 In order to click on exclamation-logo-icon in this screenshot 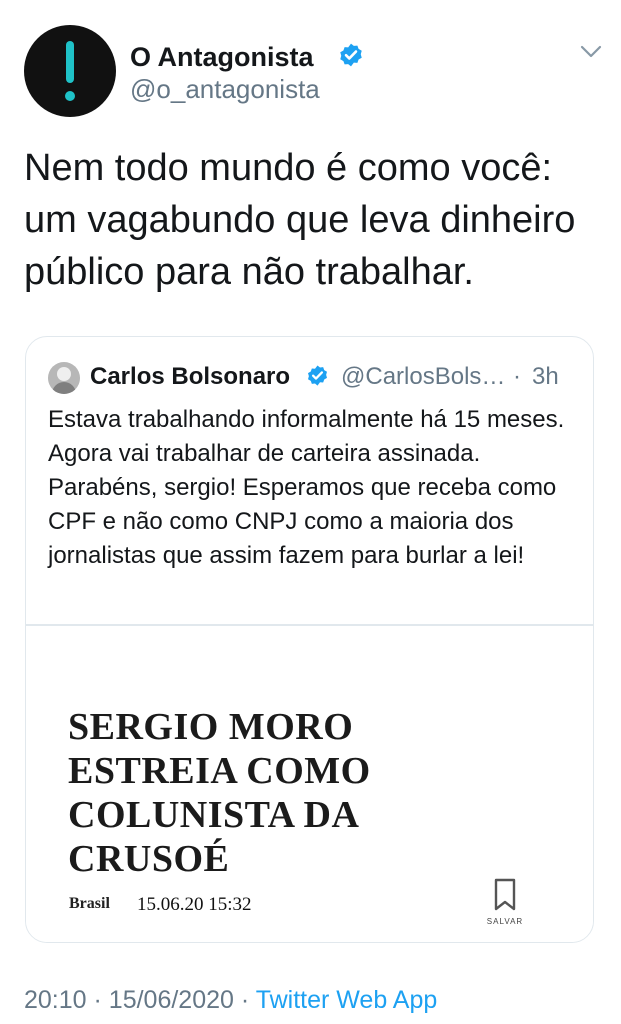, I will do `click(70, 62)`.